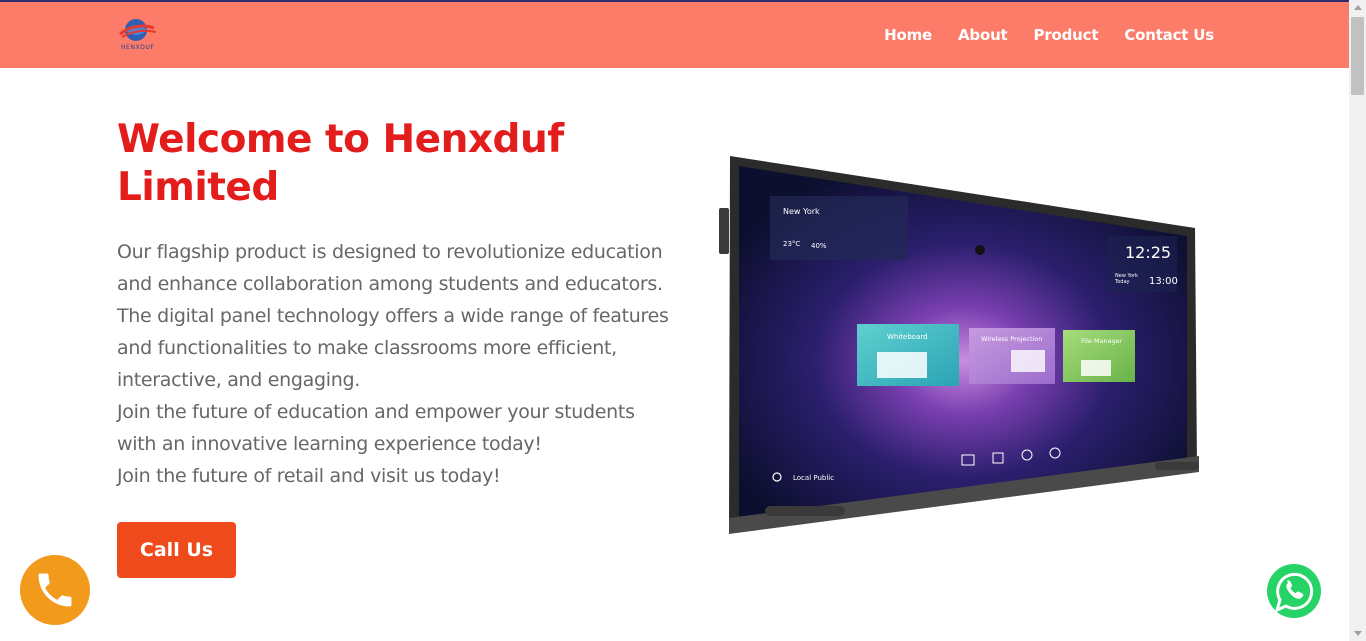  I want to click on phone-icon, so click(55, 590).